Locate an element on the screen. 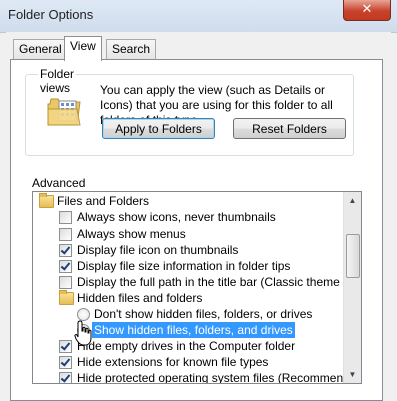 The width and height of the screenshot is (397, 401). tab-general: General is located at coordinates (40, 49).